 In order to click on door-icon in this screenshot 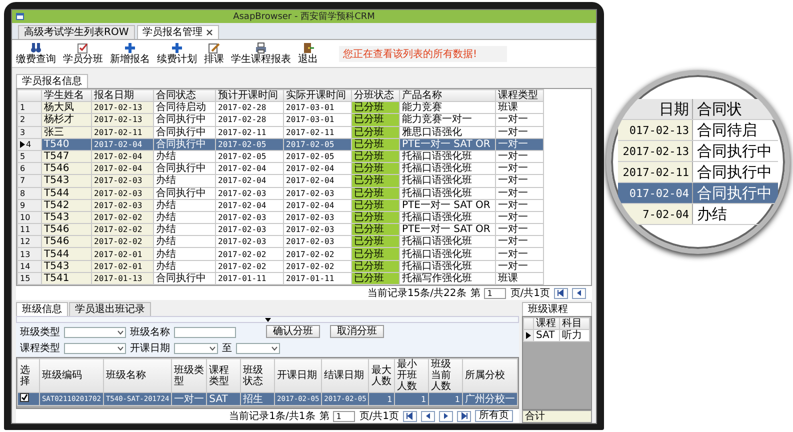, I will do `click(308, 48)`.